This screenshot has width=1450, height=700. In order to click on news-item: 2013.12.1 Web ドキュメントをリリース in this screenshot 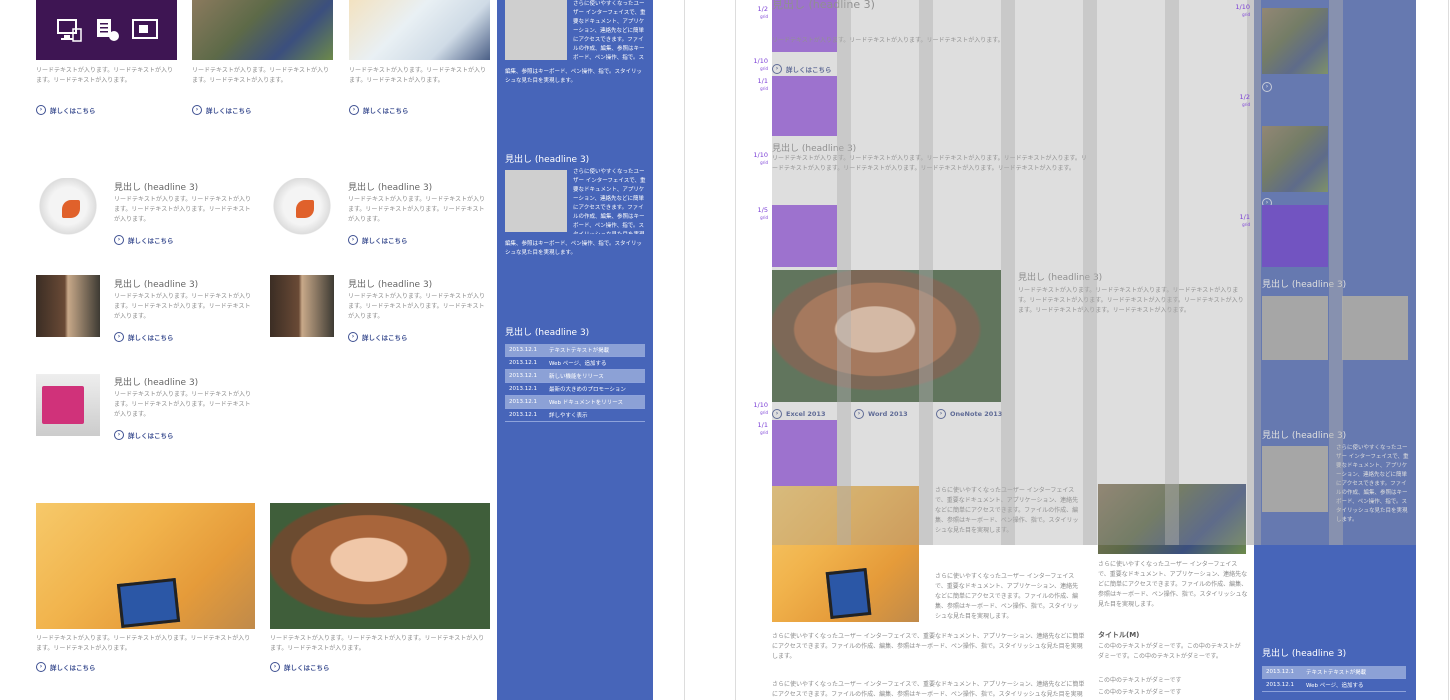, I will do `click(575, 402)`.